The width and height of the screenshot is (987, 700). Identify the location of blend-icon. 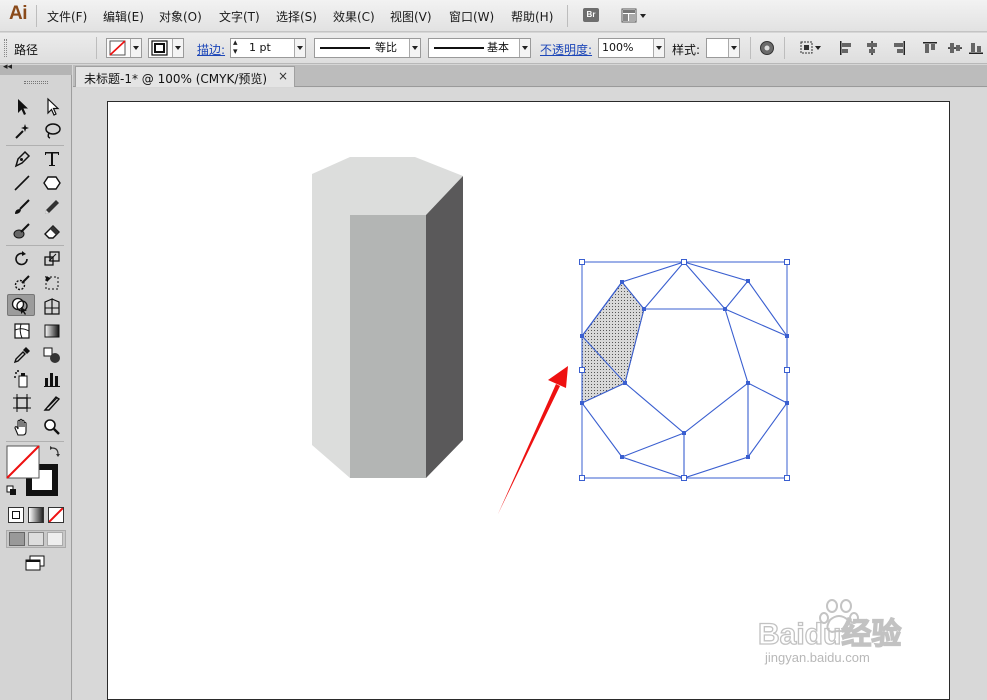
(51, 355).